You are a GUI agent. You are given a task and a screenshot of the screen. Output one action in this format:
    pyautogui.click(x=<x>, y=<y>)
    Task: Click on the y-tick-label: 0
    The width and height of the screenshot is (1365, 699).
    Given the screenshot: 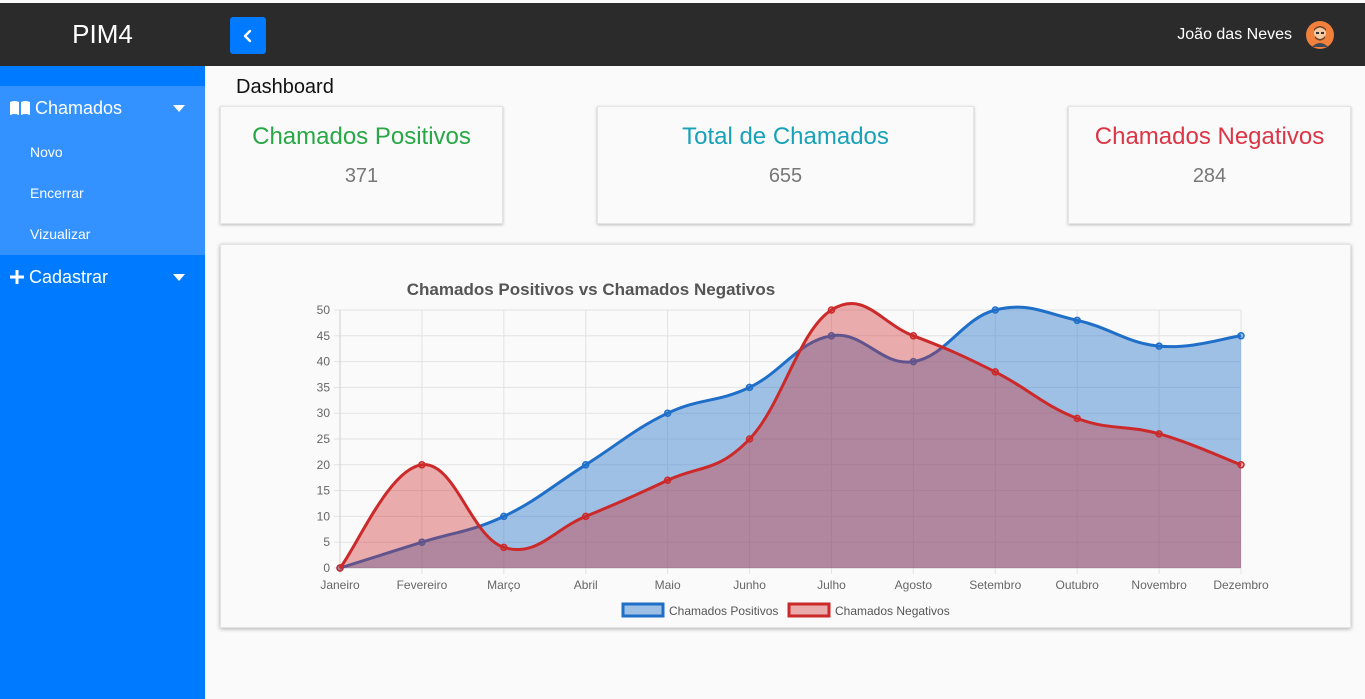 What is the action you would take?
    pyautogui.click(x=326, y=568)
    